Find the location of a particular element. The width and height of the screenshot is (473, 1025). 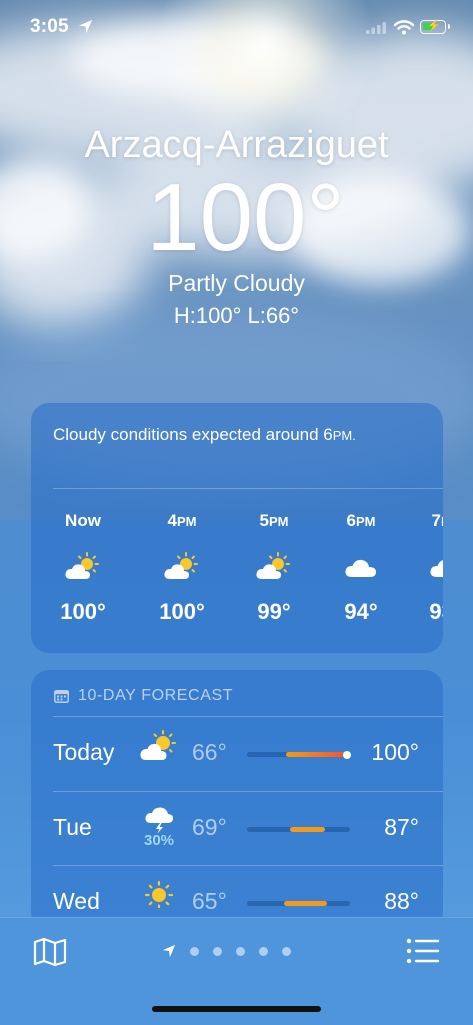

forecast-low: 69° is located at coordinates (209, 827).